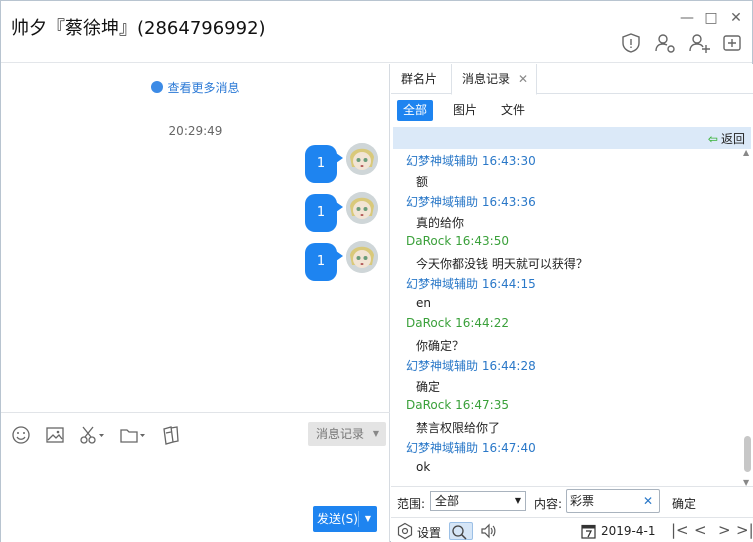 The height and width of the screenshot is (542, 753). Describe the element at coordinates (440, 346) in the screenshot. I see `record-text: 你确定？` at that location.